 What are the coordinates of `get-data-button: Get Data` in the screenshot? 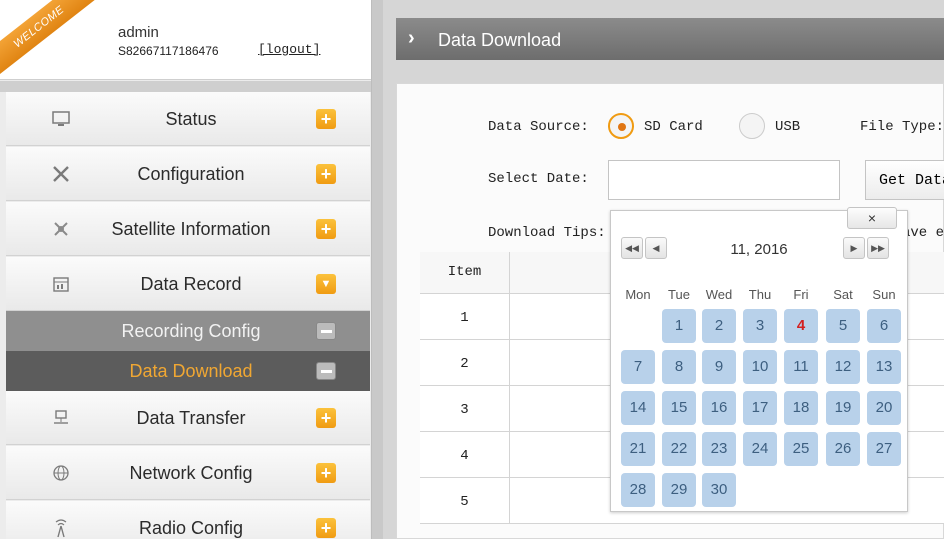 It's located at (904, 180).